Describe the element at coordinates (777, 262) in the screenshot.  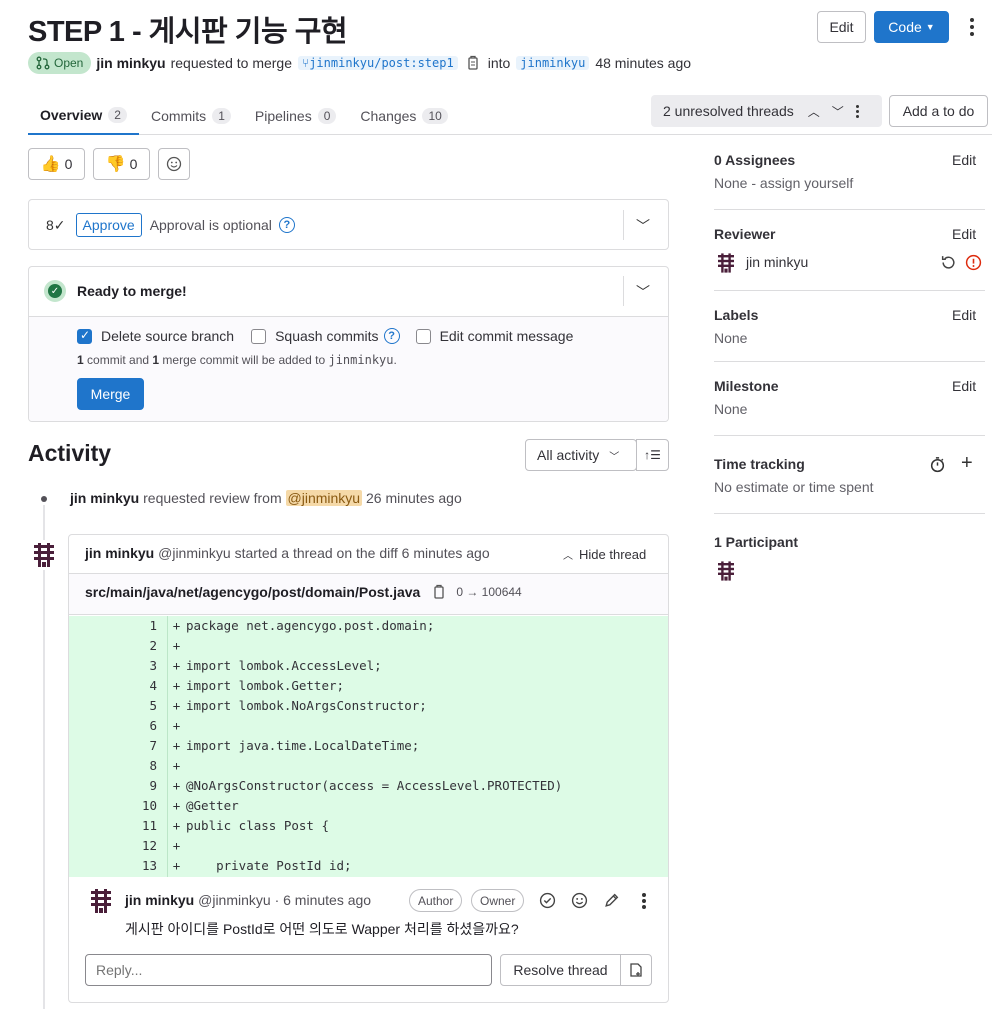
I see `reviewer-name: jin minkyu` at that location.